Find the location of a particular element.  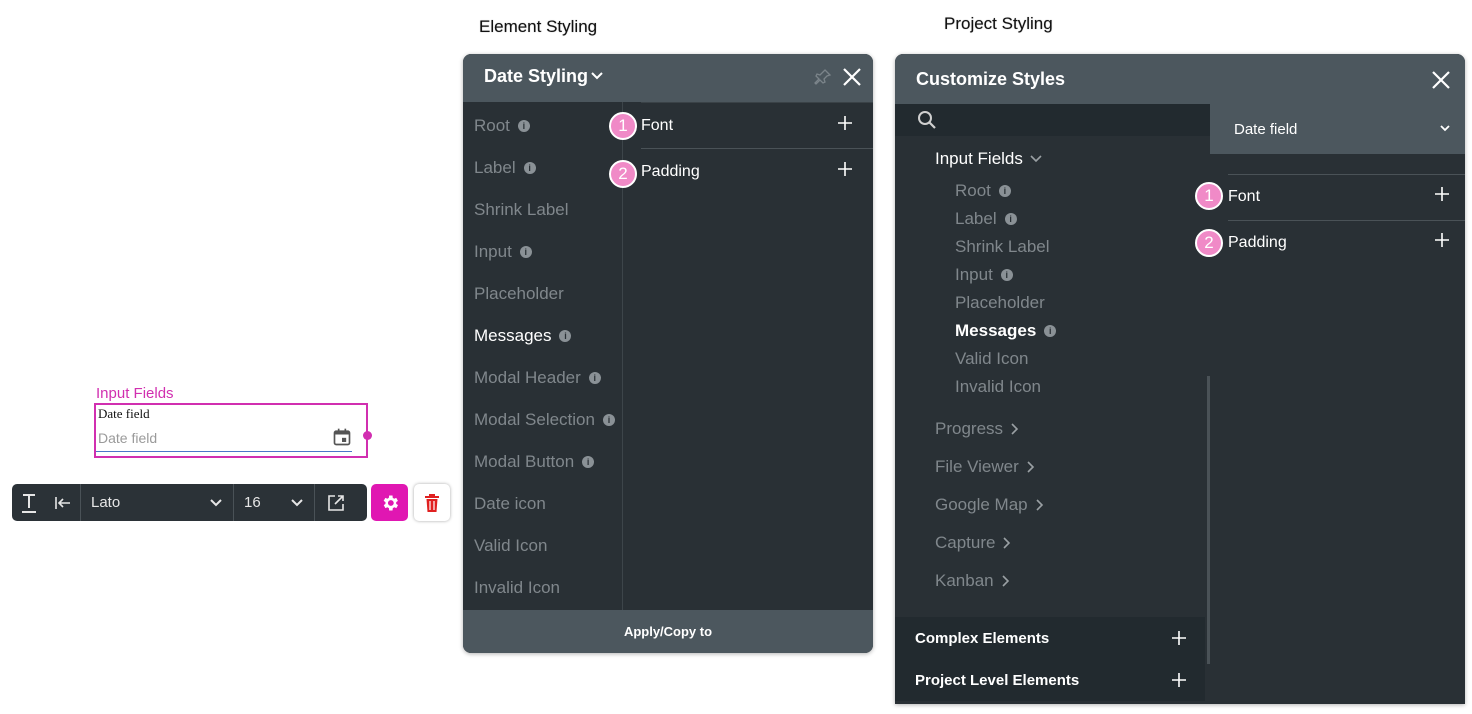

scrollbar is located at coordinates (1208, 520).